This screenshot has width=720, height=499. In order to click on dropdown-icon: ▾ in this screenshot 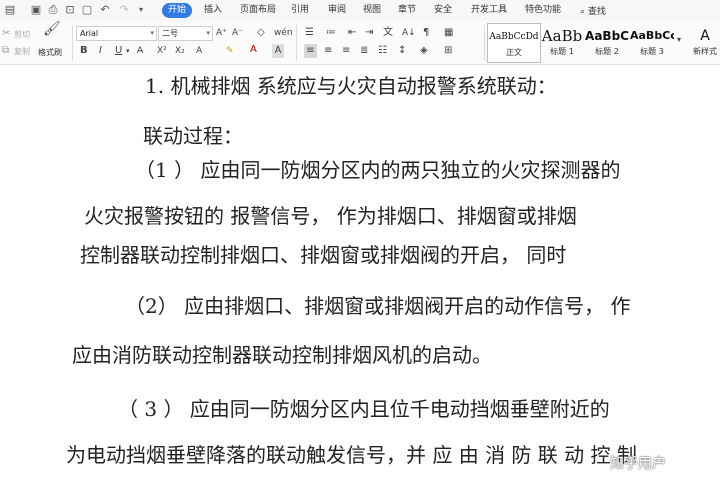, I will do `click(141, 10)`.